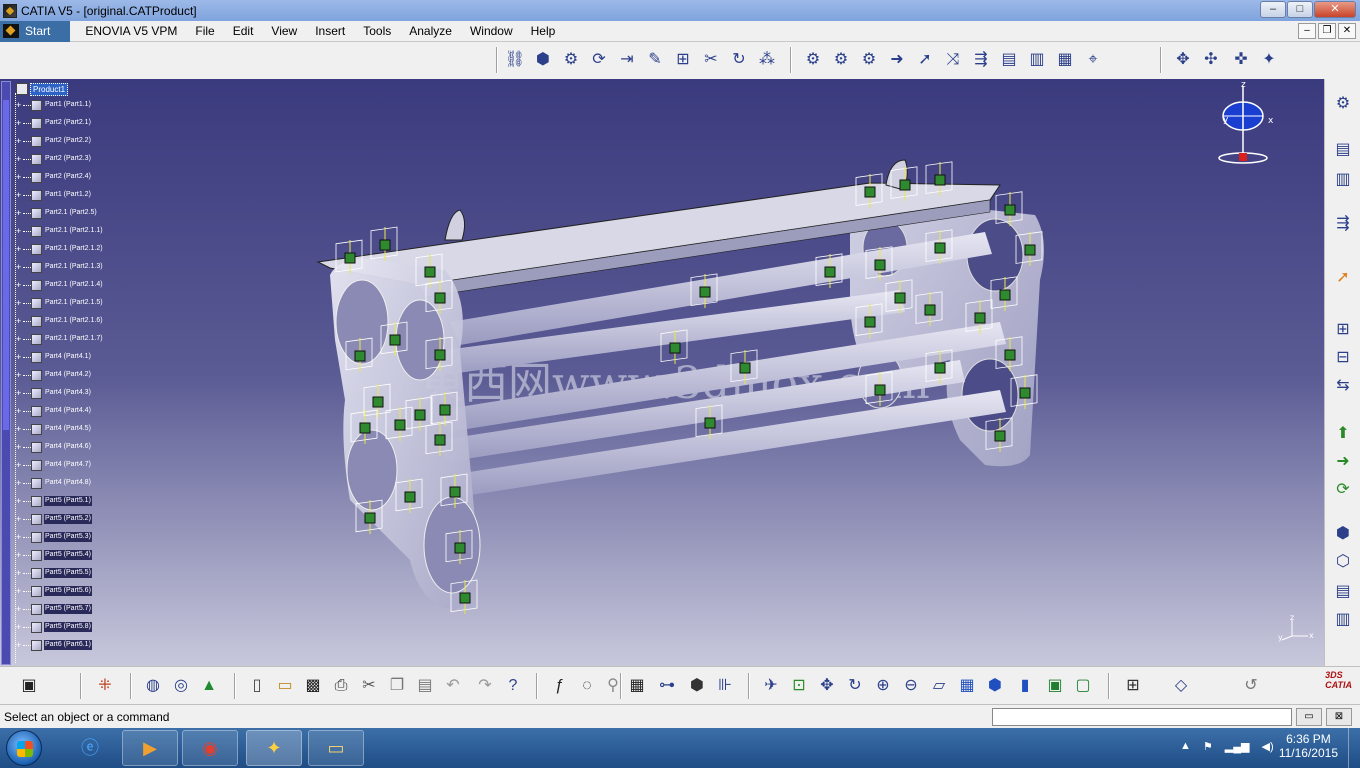  What do you see at coordinates (1327, 31) in the screenshot?
I see `doc-restore-button: ❐` at bounding box center [1327, 31].